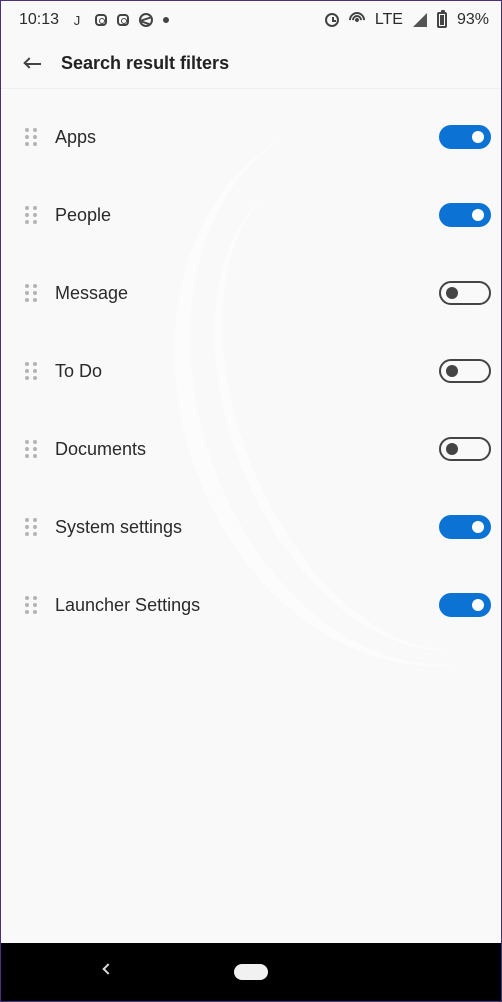  Describe the element at coordinates (145, 63) in the screenshot. I see `page-title: Search result filters` at that location.